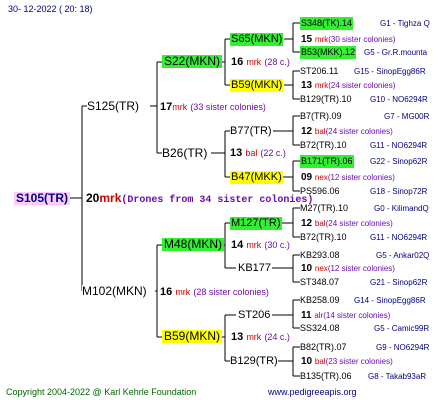 The width and height of the screenshot is (440, 400). I want to click on b72b-id: B72(TR).10, so click(323, 237).